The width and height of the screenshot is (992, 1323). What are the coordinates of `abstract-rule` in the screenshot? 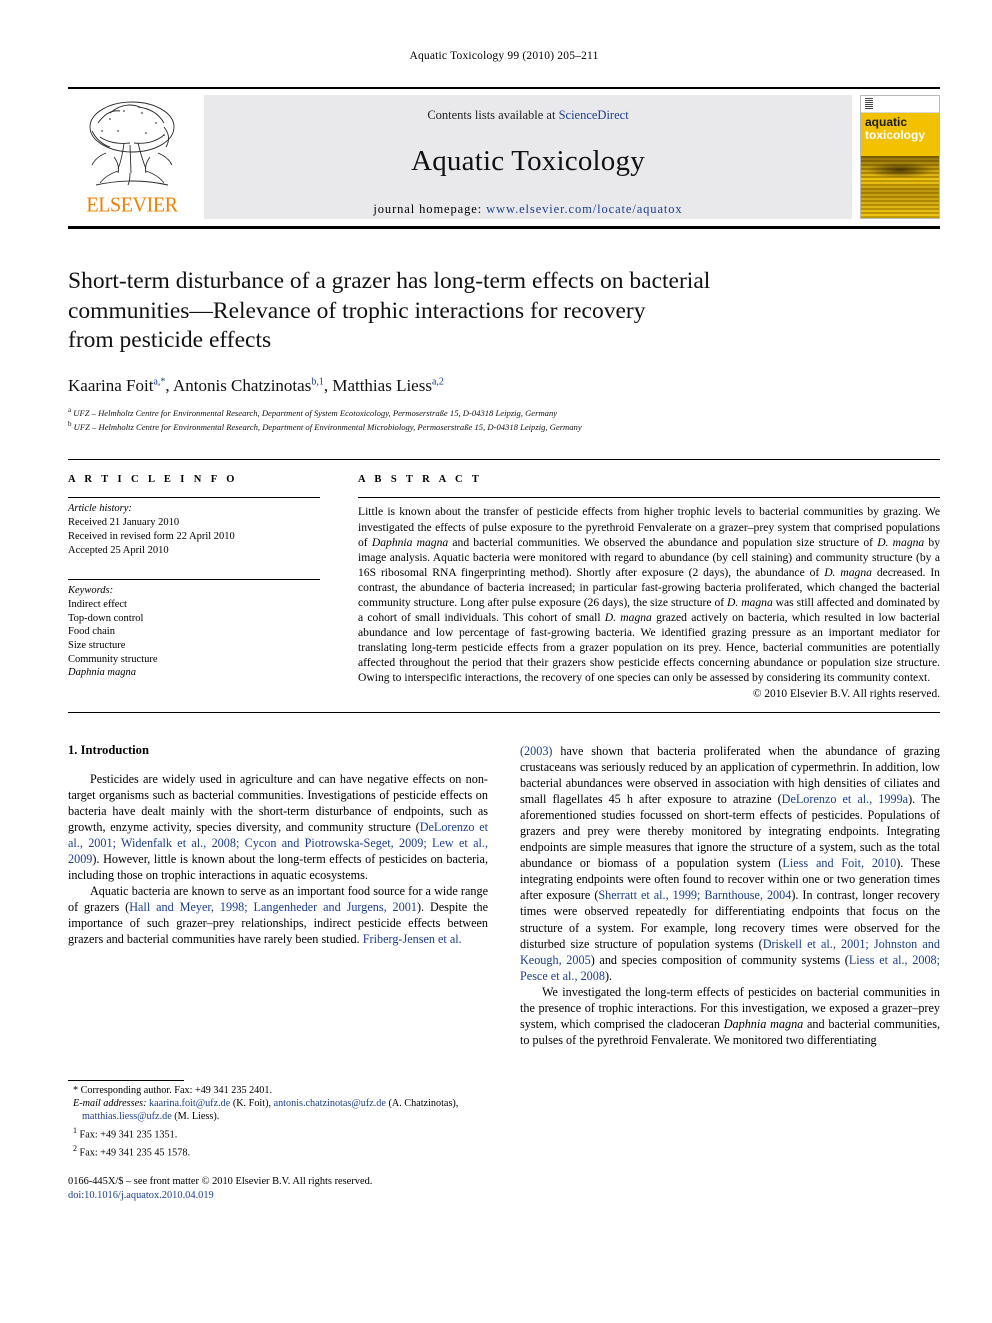 It's located at (649, 498).